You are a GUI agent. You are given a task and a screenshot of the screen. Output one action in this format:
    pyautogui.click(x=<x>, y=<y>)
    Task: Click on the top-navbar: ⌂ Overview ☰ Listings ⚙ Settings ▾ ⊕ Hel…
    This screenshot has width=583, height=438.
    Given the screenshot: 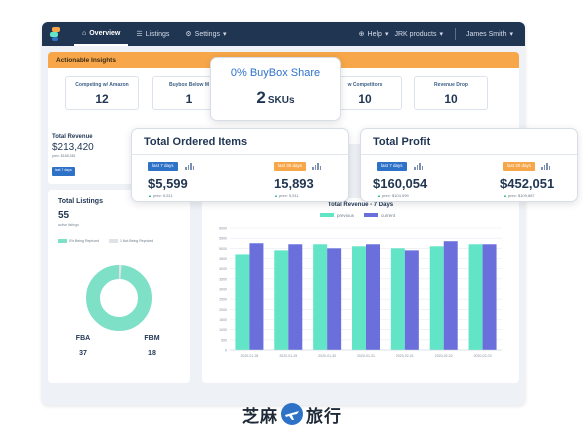 What is the action you would take?
    pyautogui.click(x=283, y=34)
    